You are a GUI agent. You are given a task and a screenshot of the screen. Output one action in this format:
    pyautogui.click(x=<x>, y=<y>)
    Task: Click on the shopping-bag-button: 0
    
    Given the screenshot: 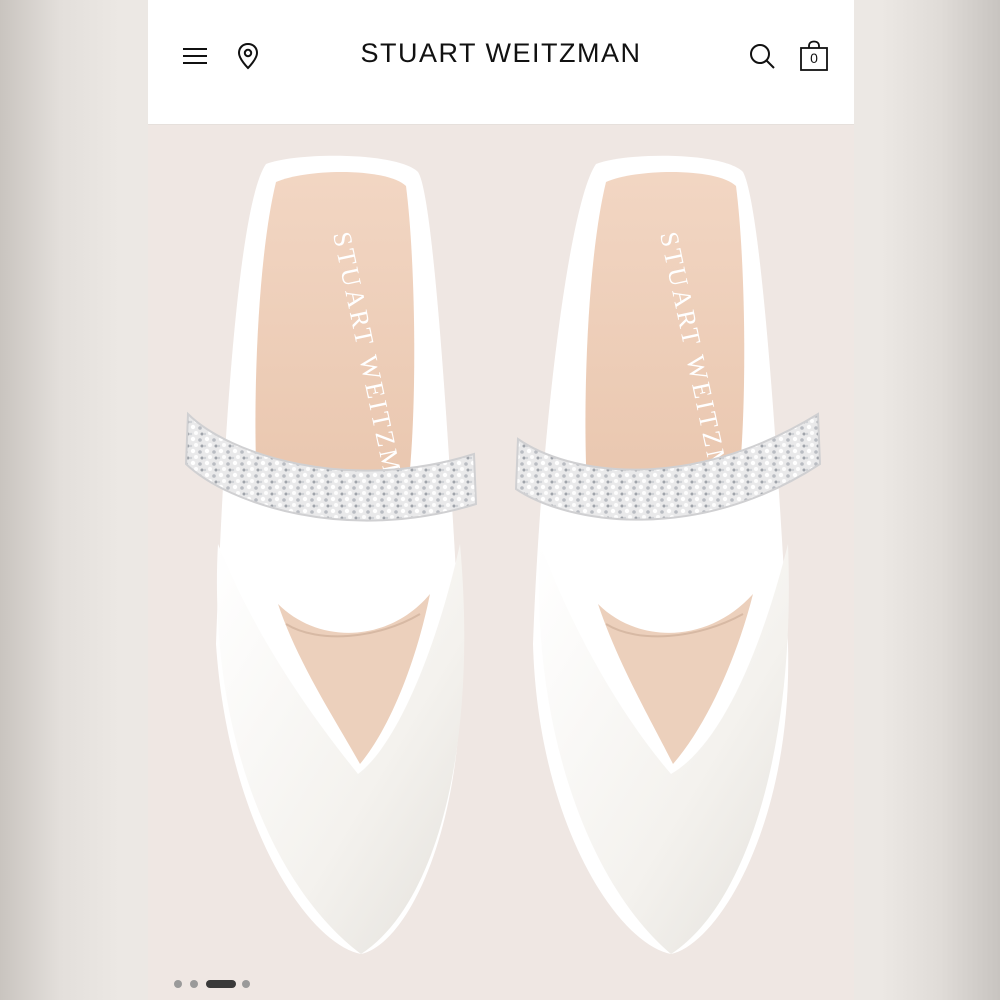 What is the action you would take?
    pyautogui.click(x=814, y=56)
    